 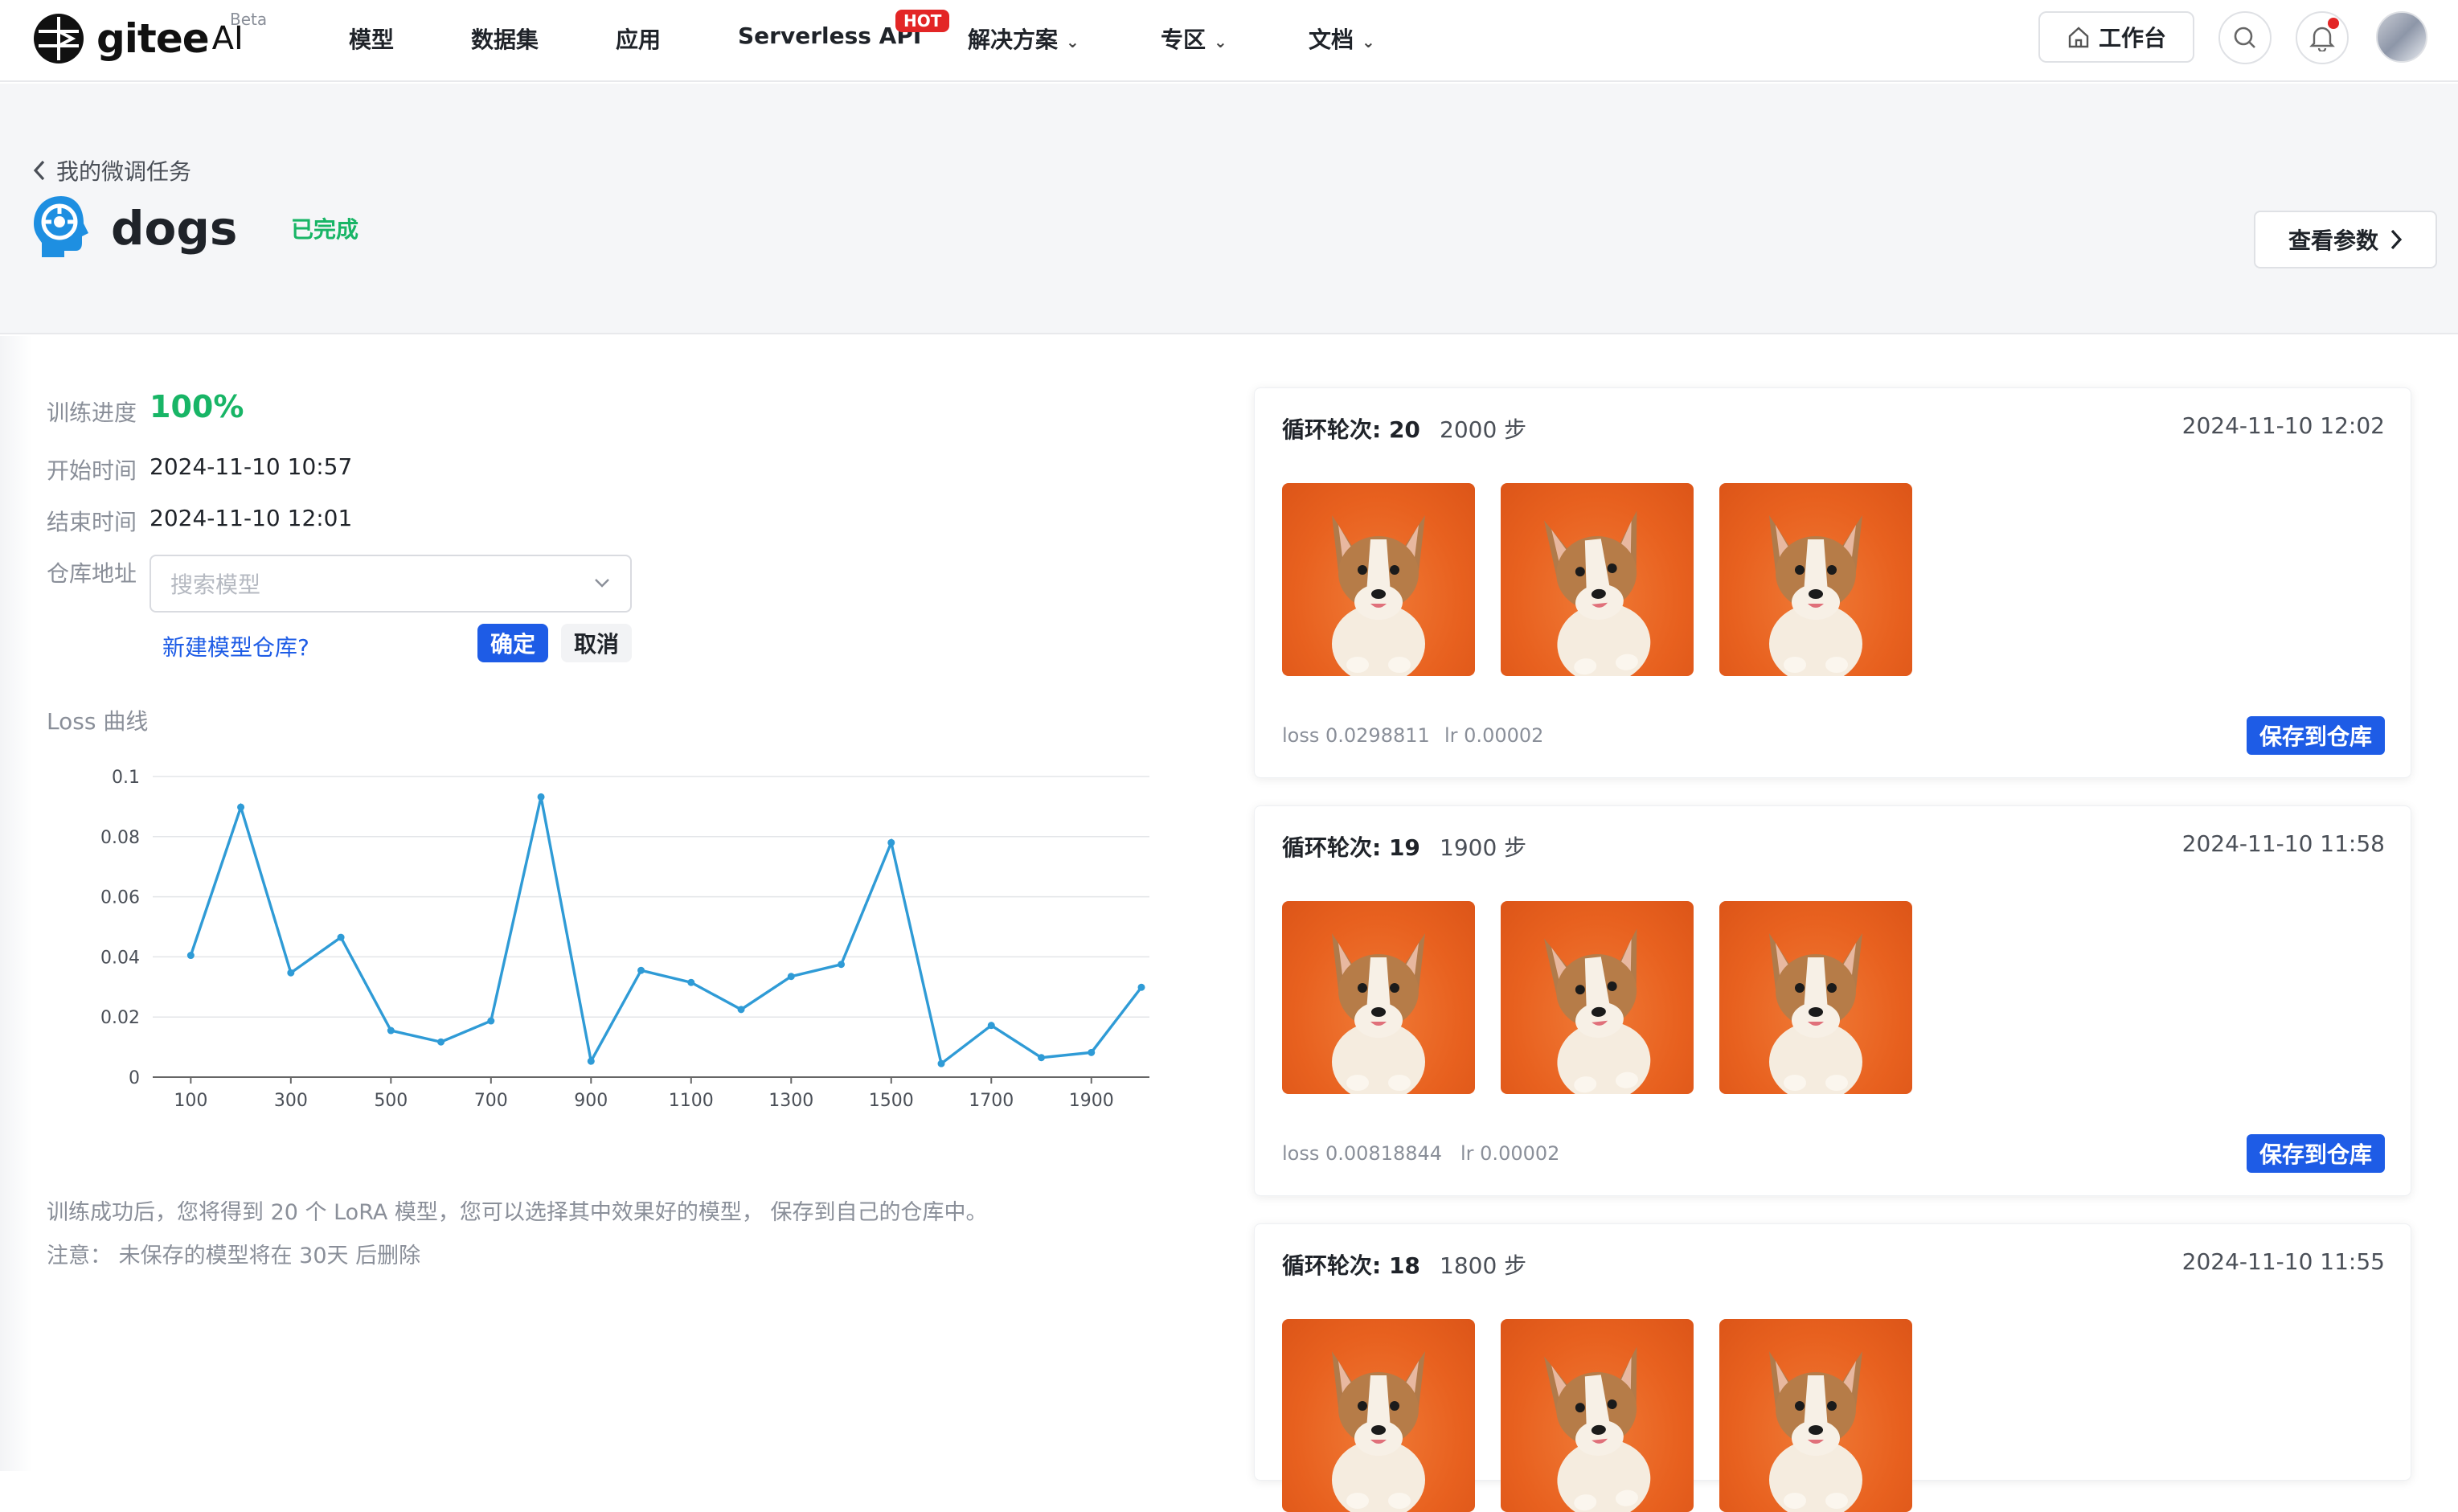 I want to click on y-tick-label: 0.02, so click(x=120, y=1018).